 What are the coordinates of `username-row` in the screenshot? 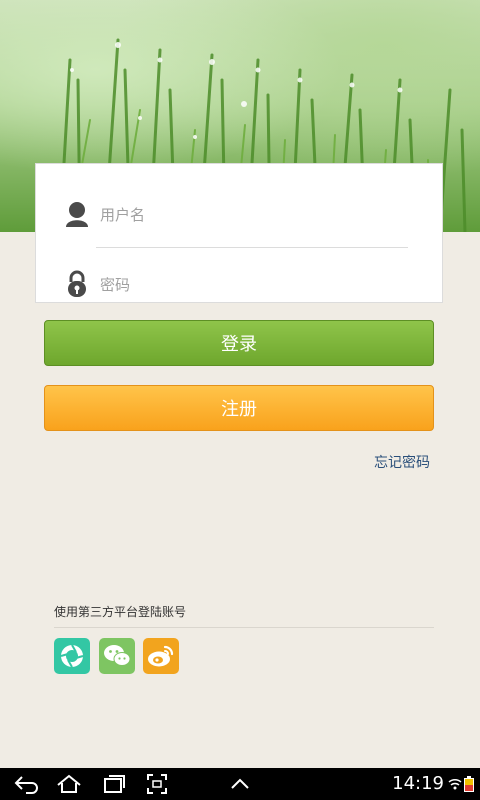 It's located at (239, 213).